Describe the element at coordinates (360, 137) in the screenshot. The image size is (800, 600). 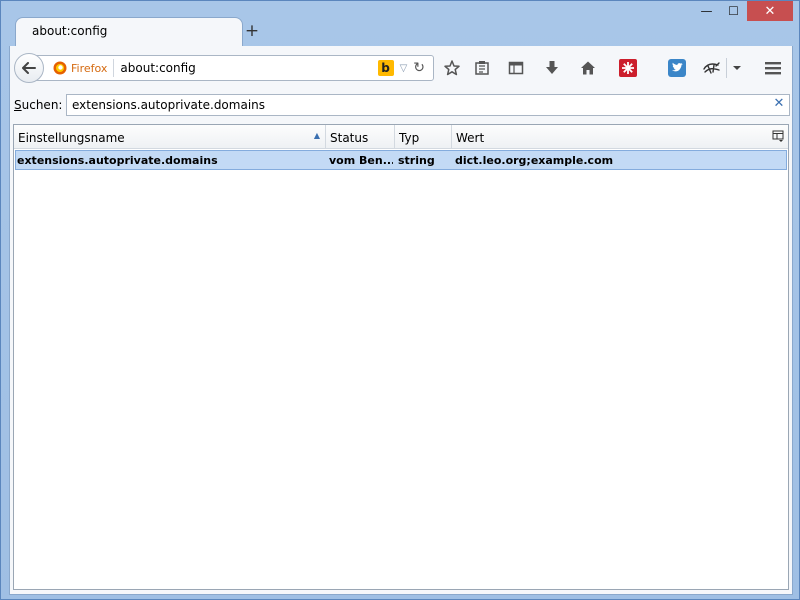
I see `column-header-status: Status` at that location.